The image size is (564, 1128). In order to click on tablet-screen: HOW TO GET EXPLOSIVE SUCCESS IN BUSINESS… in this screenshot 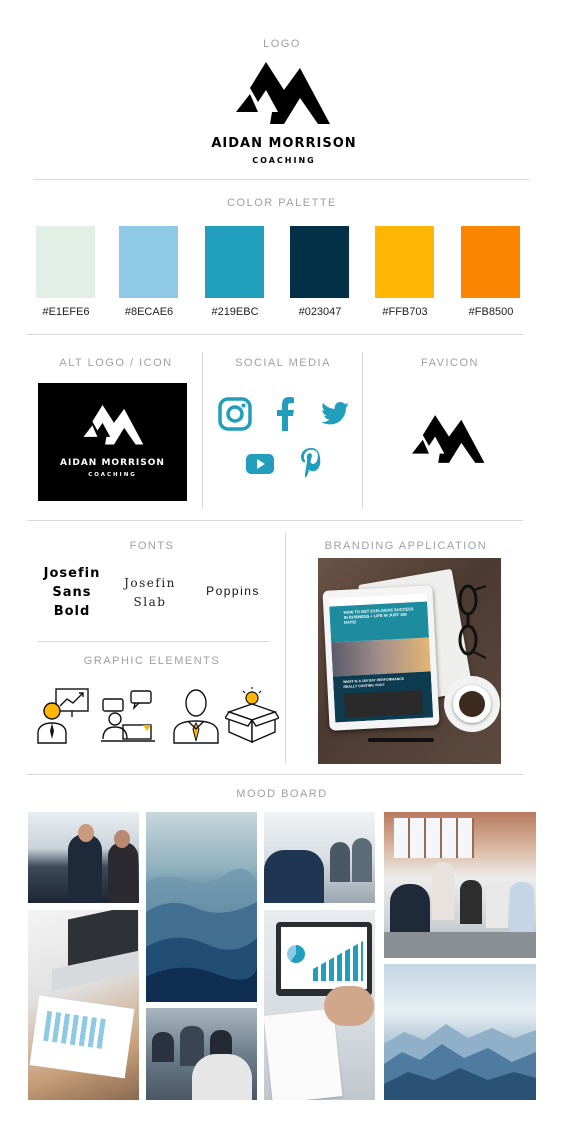, I will do `click(381, 658)`.